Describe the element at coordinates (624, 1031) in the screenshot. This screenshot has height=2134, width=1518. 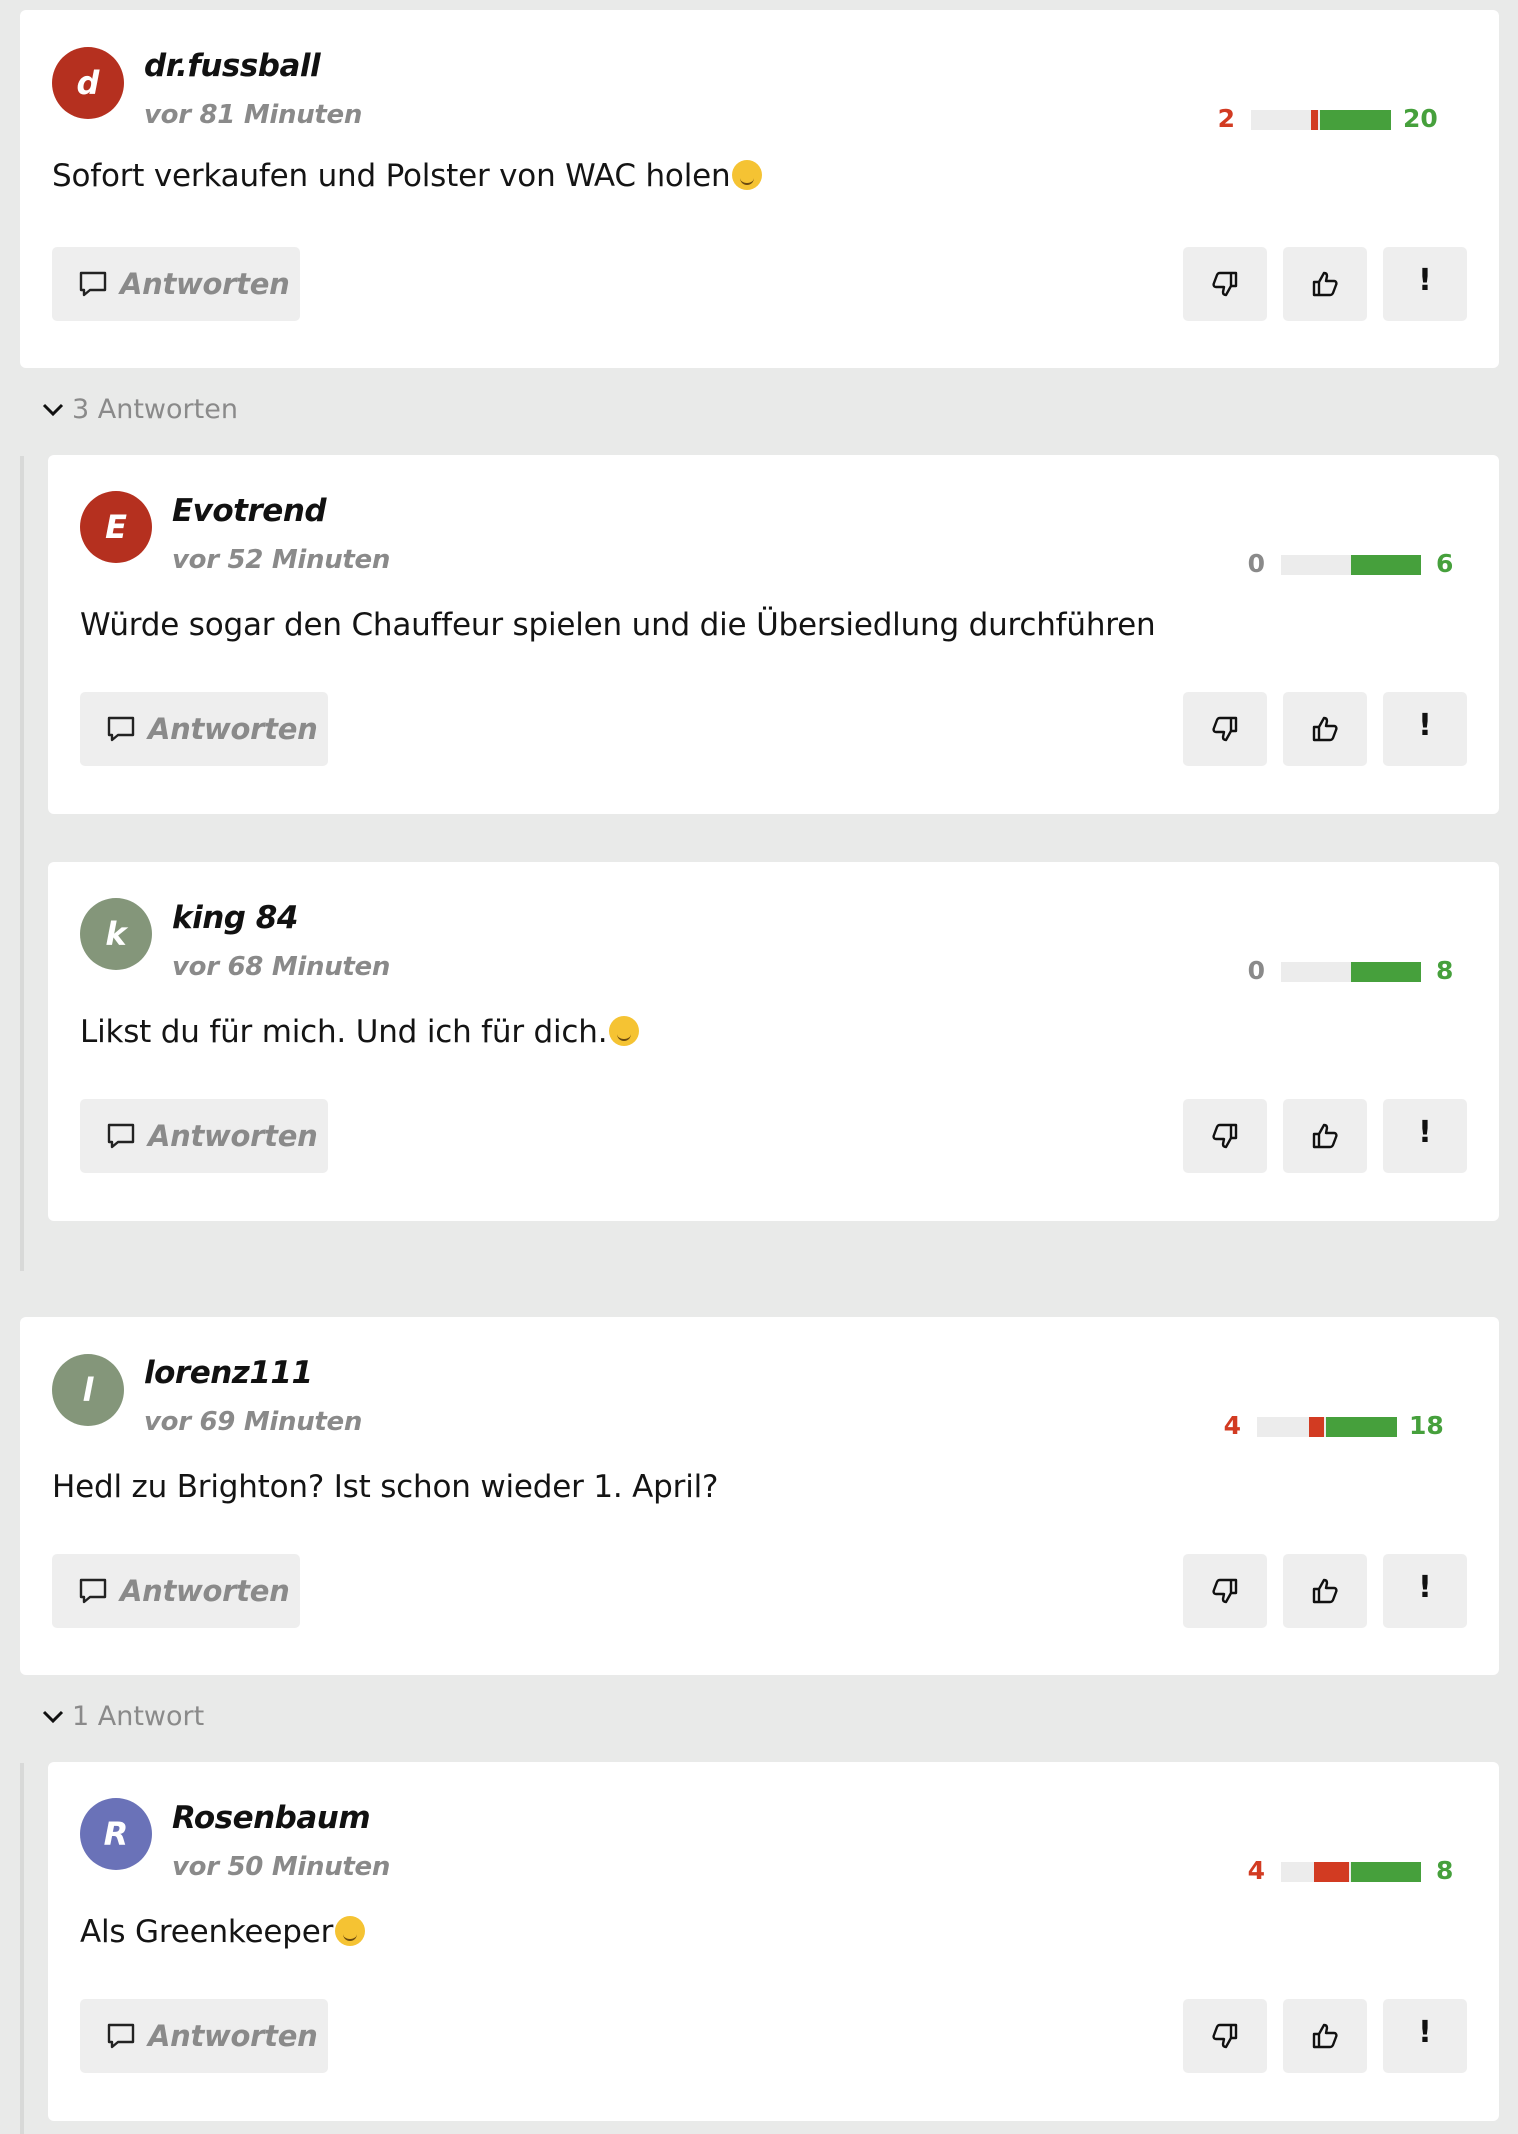
I see `kissing-face-icon` at that location.